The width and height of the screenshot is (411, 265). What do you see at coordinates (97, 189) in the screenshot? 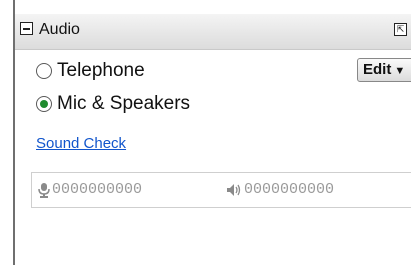
I see `mic-level-value: 0000000000` at bounding box center [97, 189].